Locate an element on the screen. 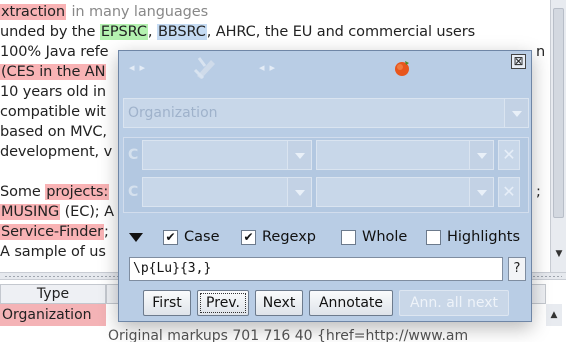 The width and height of the screenshot is (572, 342). case-option: ✔ Case is located at coordinates (191, 237).